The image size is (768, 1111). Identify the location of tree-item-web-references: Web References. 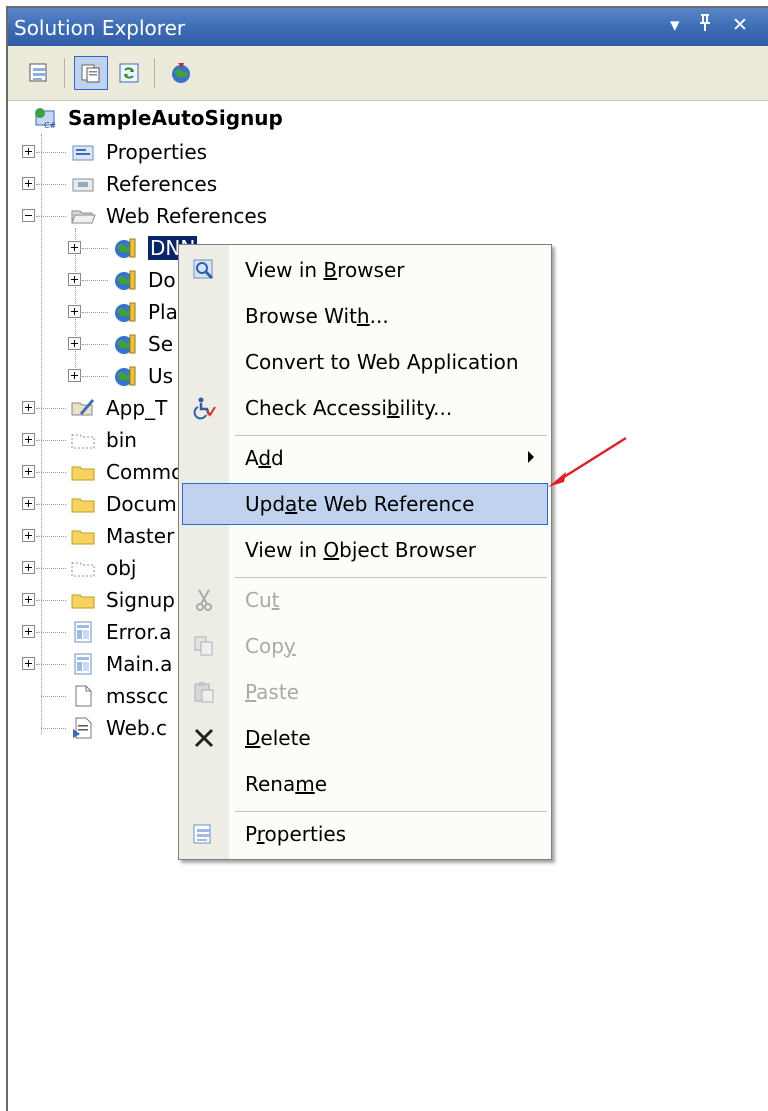
(388, 216).